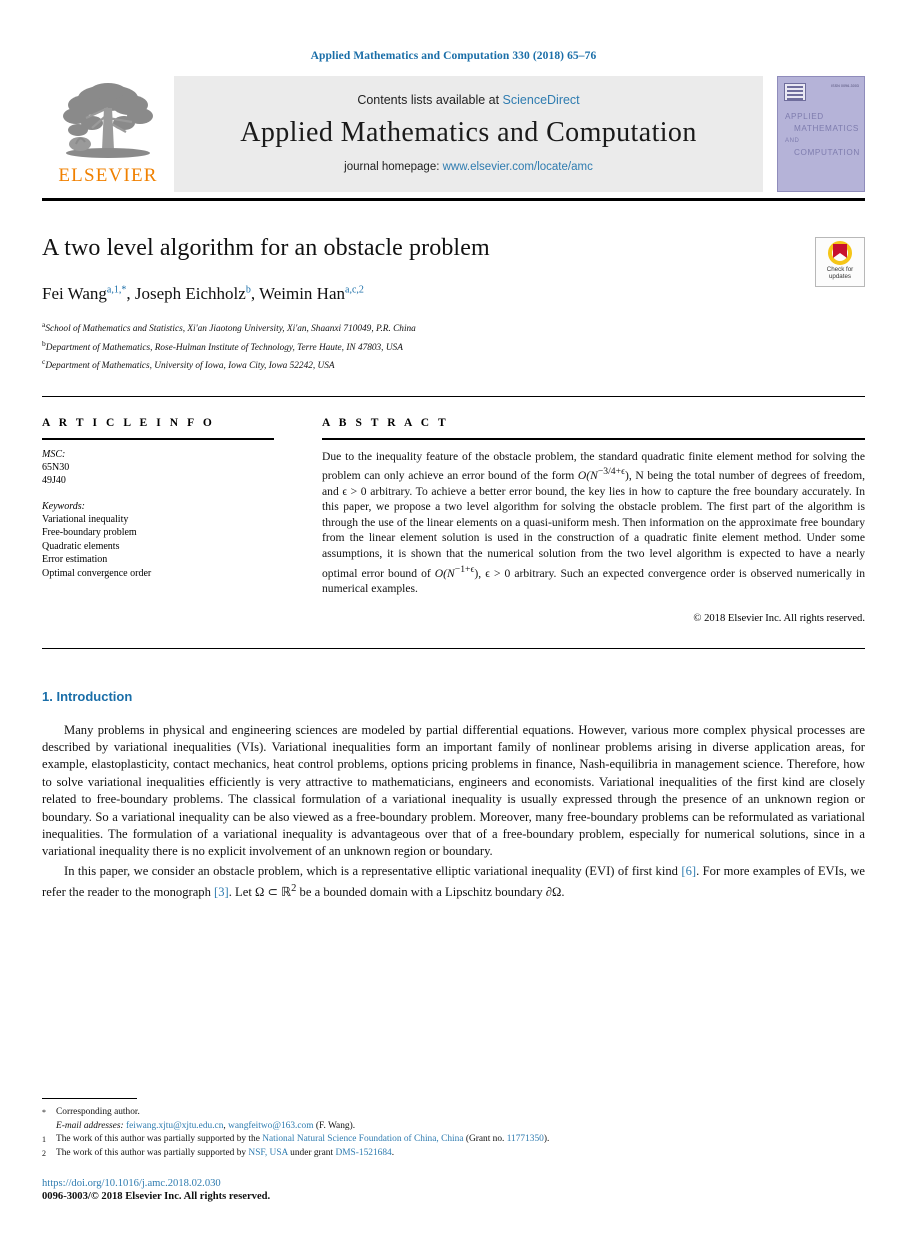  Describe the element at coordinates (44, 1113) in the screenshot. I see `footnote-marker-asterisk: *` at that location.